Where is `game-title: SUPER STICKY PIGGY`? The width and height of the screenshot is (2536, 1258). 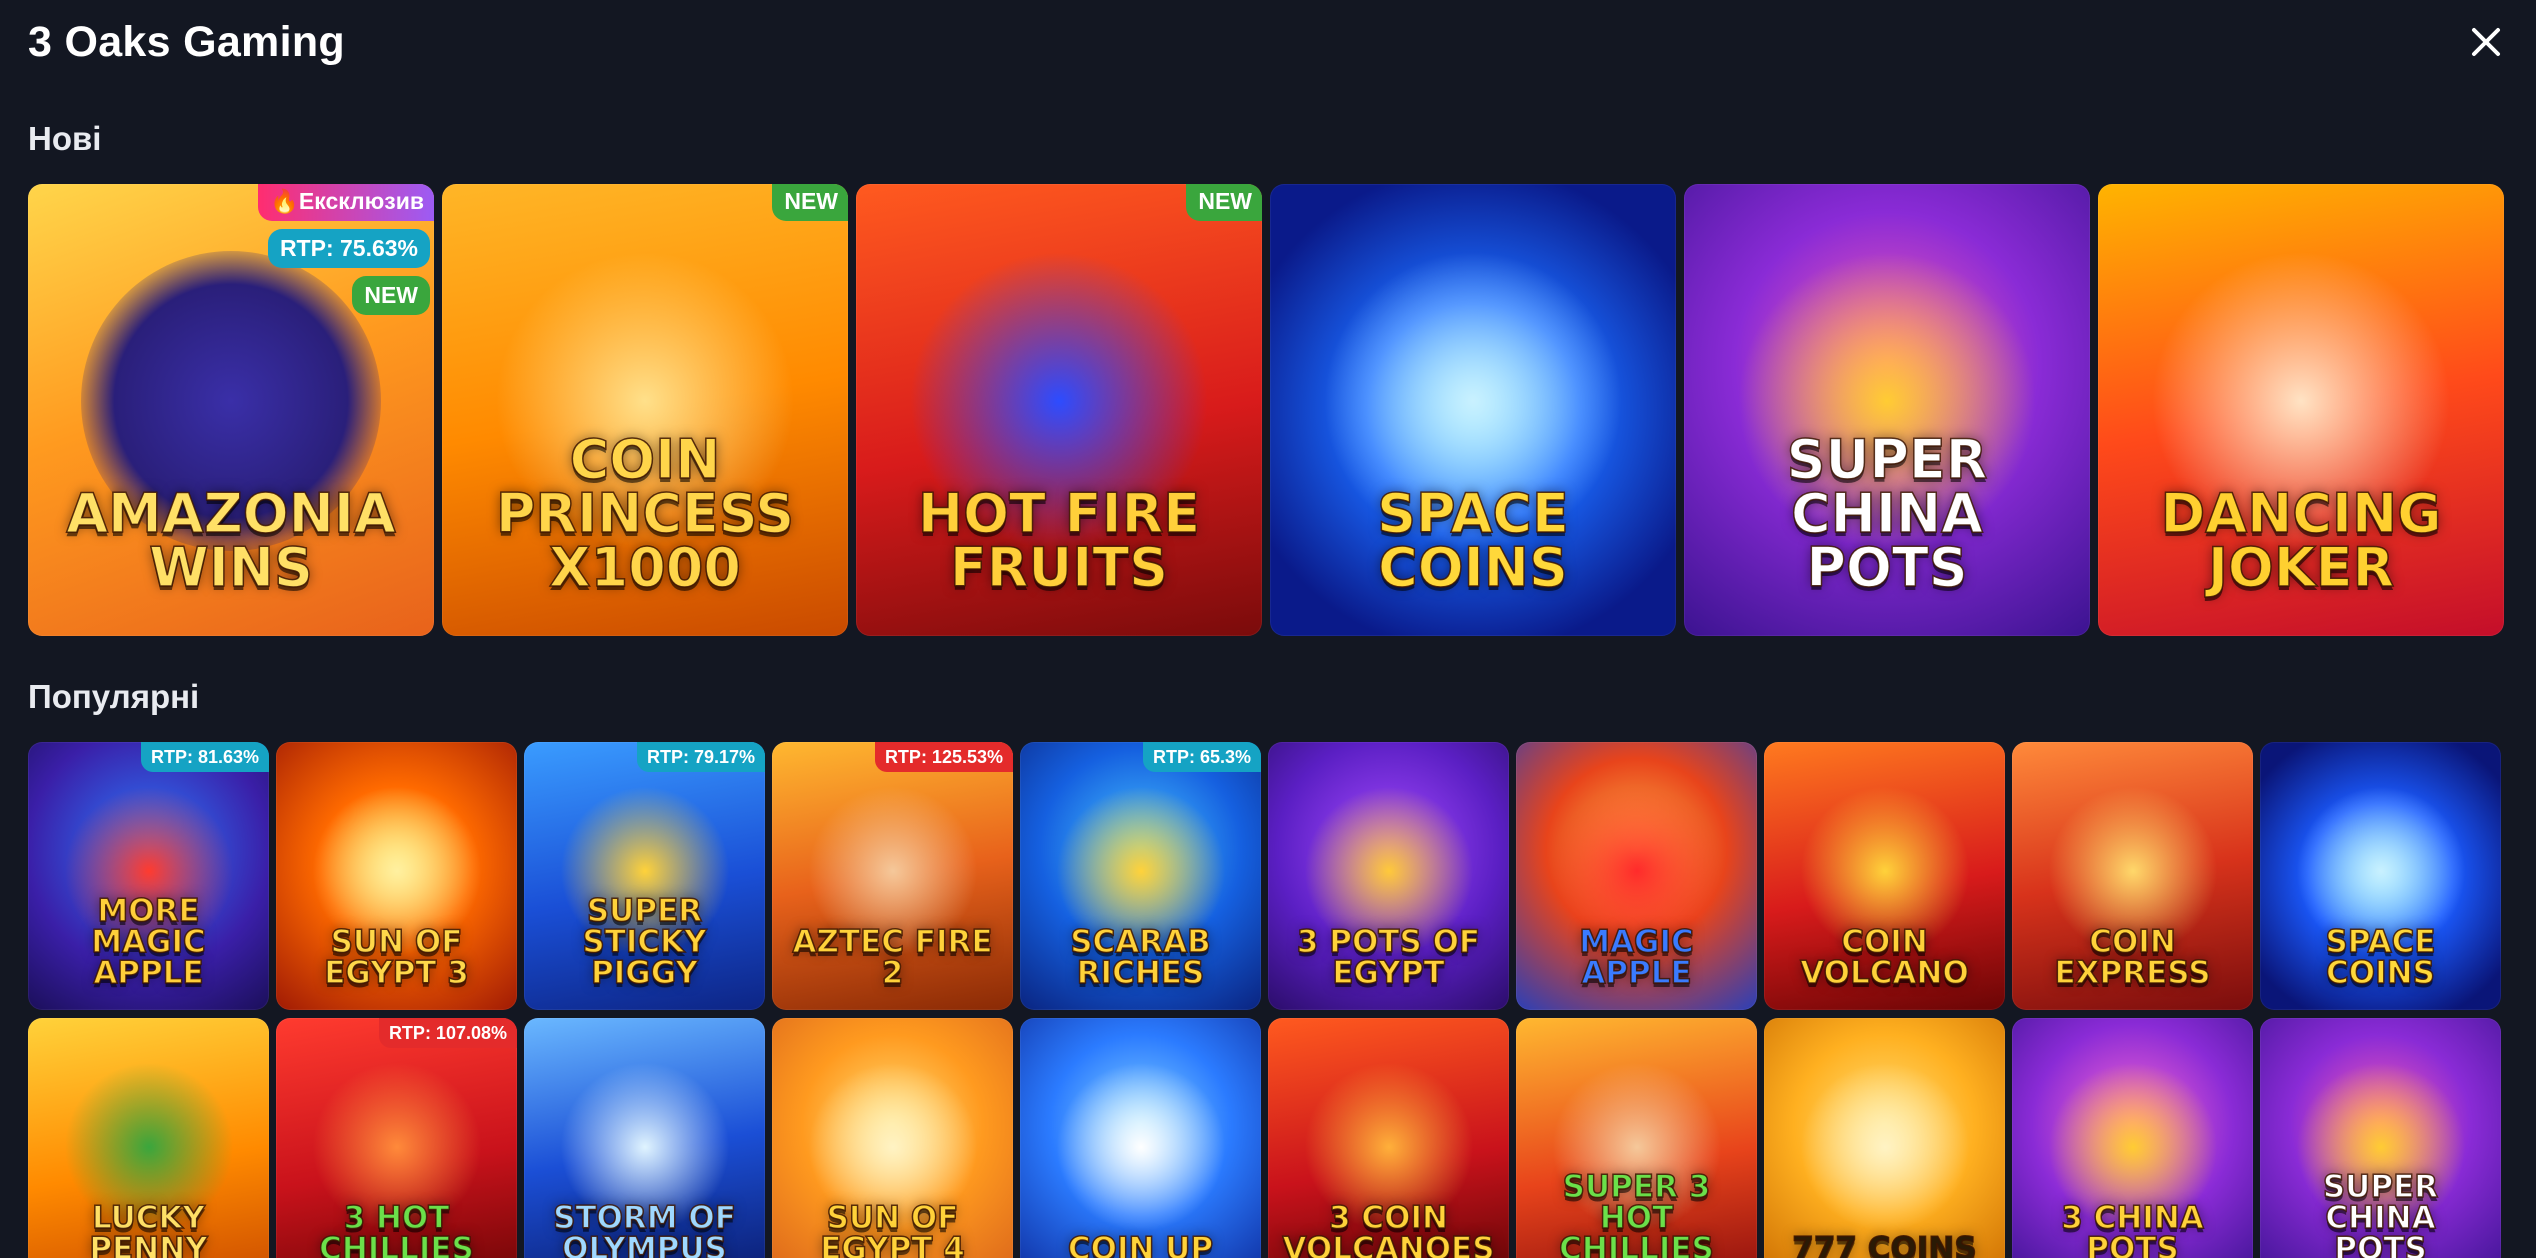
game-title: SUPER STICKY PIGGY is located at coordinates (645, 941).